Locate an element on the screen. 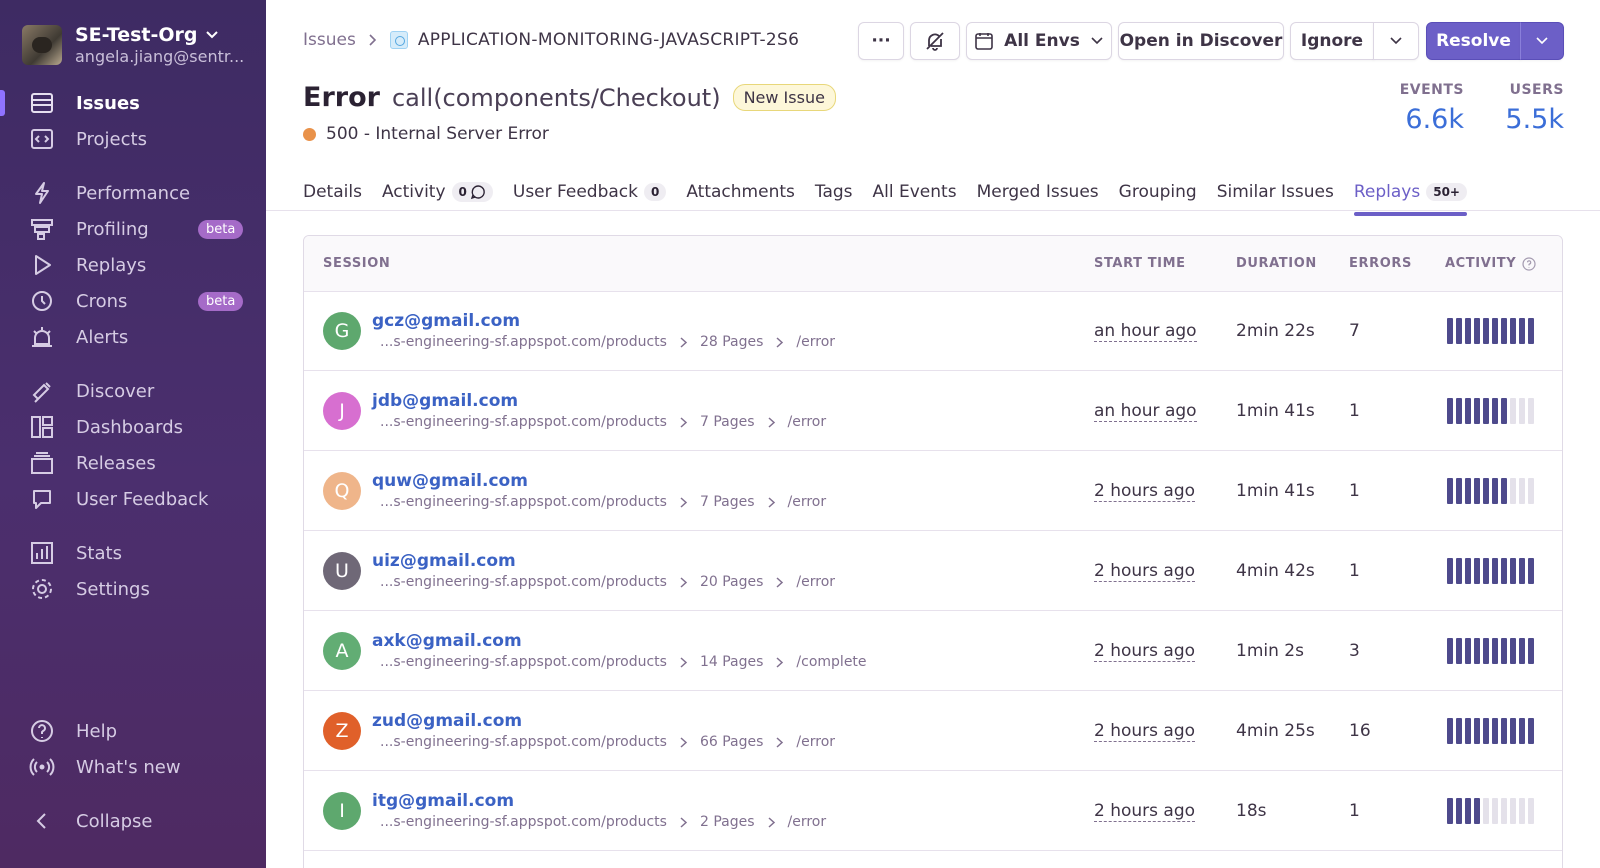  sidebar-item-issues: Issues is located at coordinates (133, 103).